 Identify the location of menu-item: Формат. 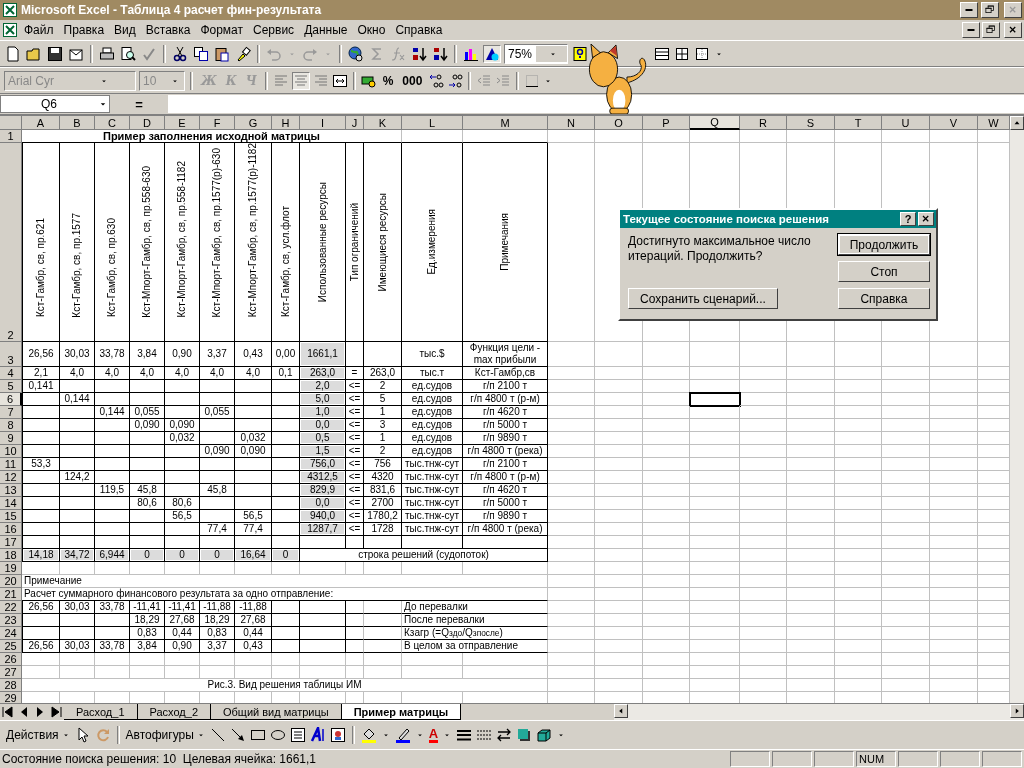
(222, 30).